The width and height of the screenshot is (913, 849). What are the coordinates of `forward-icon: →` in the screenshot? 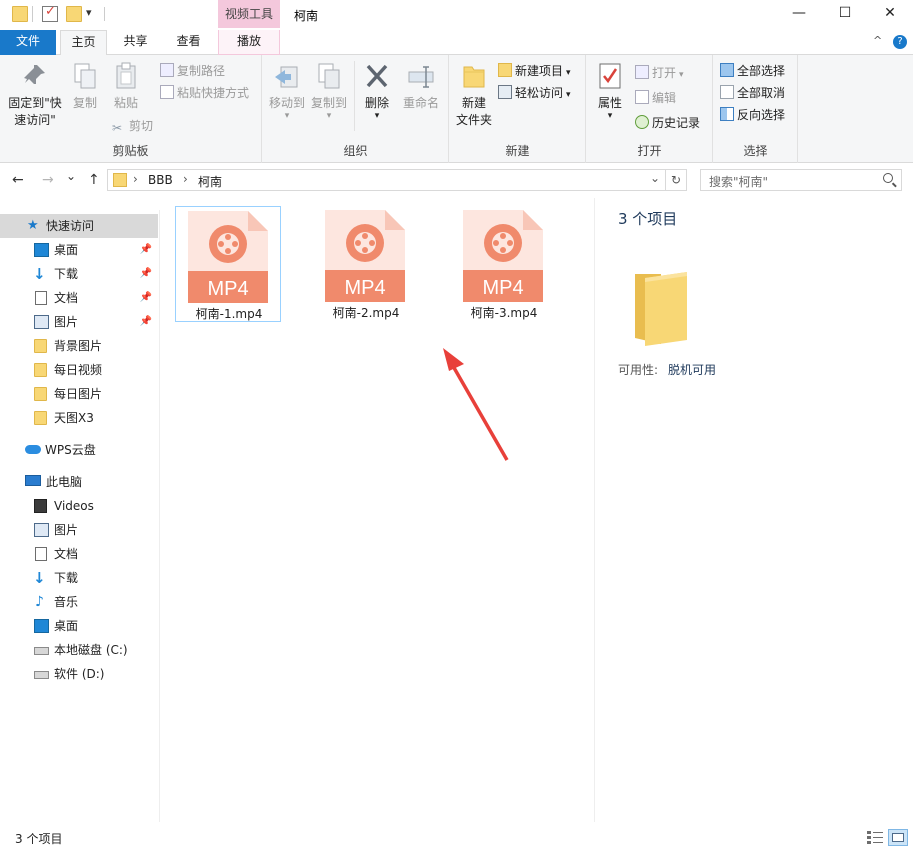 It's located at (48, 180).